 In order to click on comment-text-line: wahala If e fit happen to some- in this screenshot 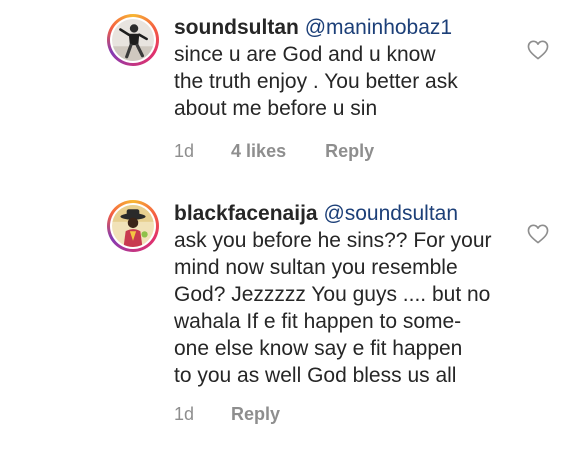, I will do `click(318, 321)`.